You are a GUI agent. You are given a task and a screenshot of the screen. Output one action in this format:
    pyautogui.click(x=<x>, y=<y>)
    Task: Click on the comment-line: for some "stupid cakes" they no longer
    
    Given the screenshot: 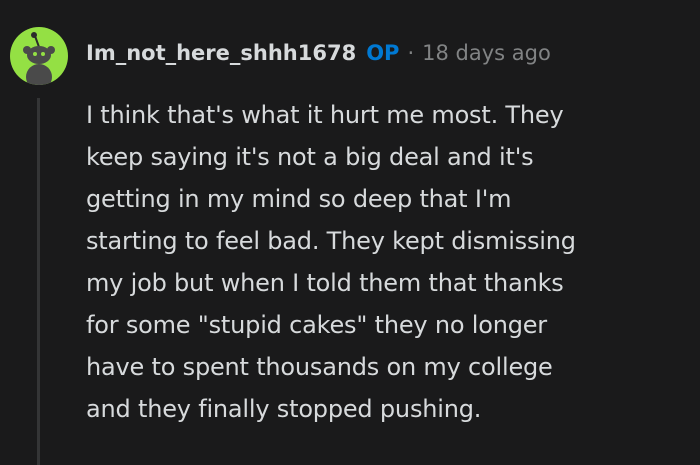 What is the action you would take?
    pyautogui.click(x=316, y=325)
    